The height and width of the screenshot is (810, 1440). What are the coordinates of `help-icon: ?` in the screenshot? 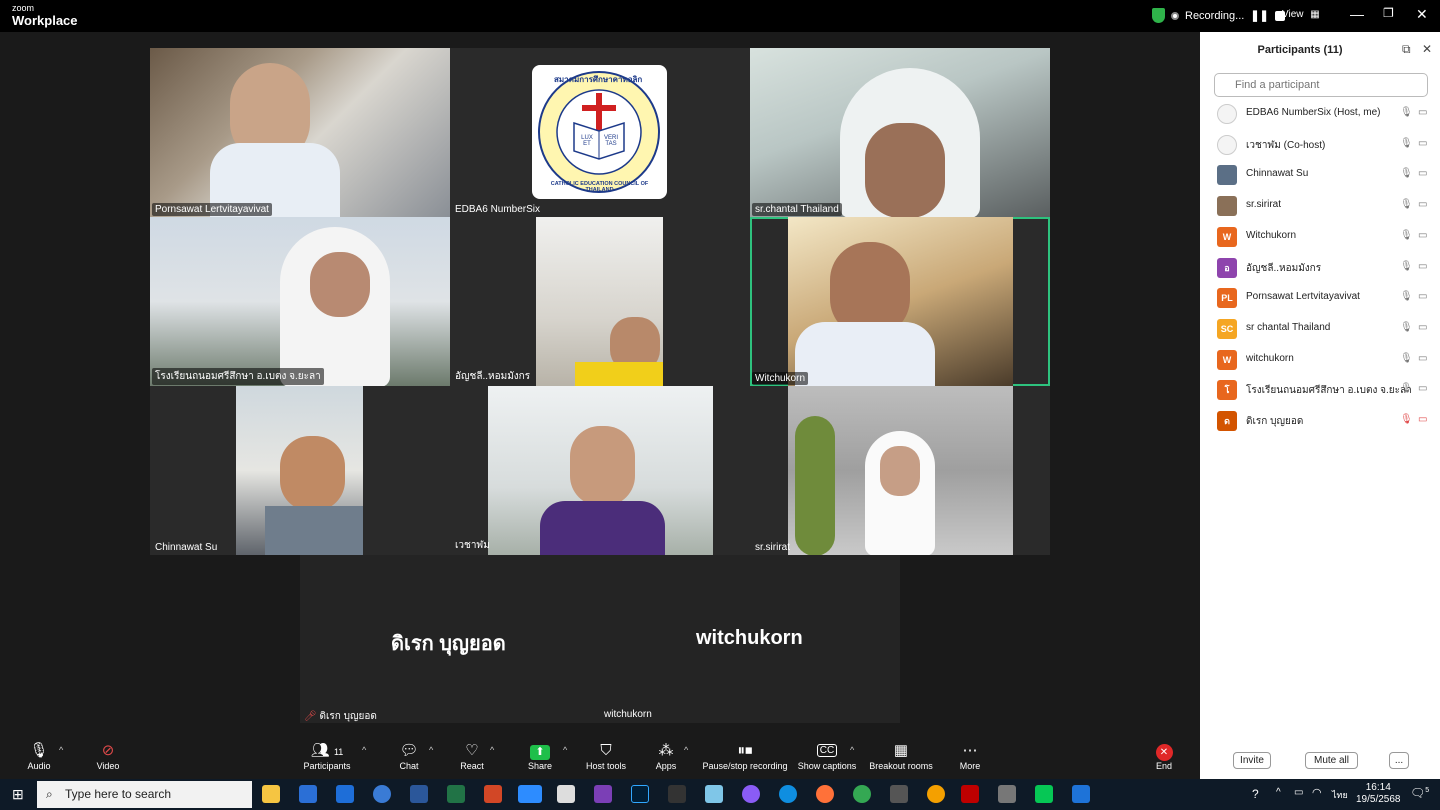 It's located at (1255, 794).